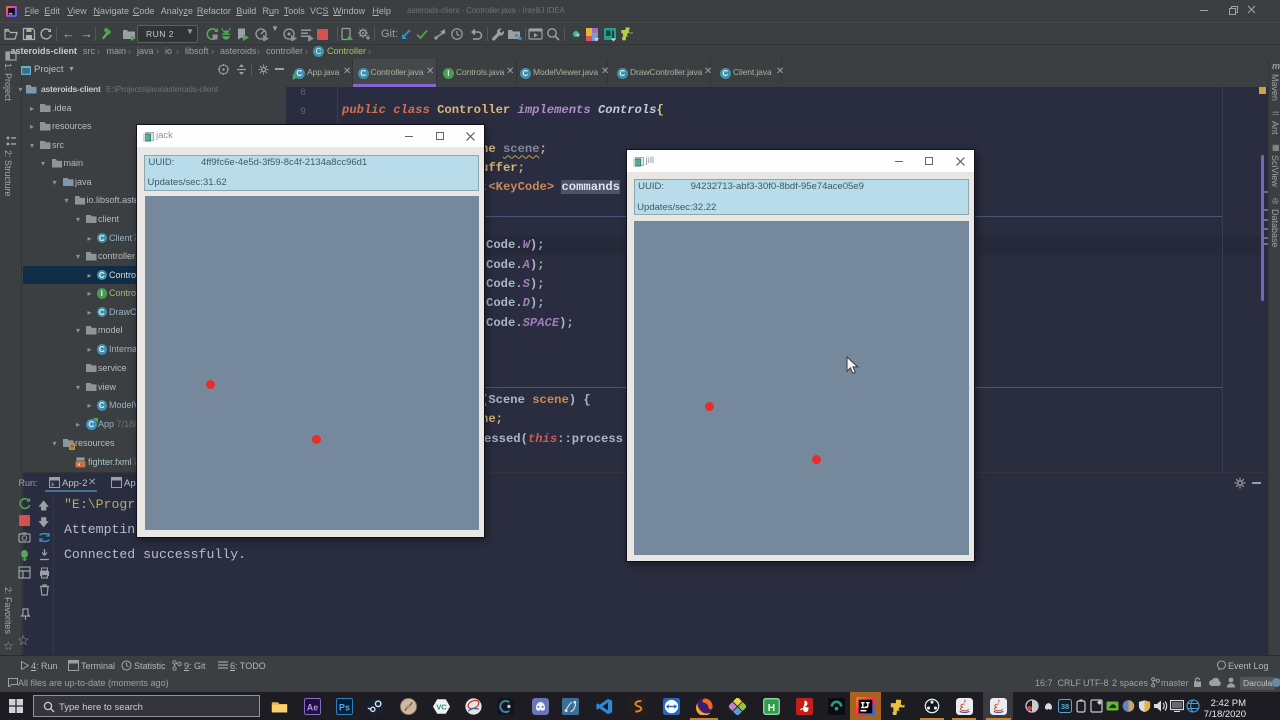 The height and width of the screenshot is (720, 1280). Describe the element at coordinates (1065, 706) in the screenshot. I see `svg-text: 38` at that location.